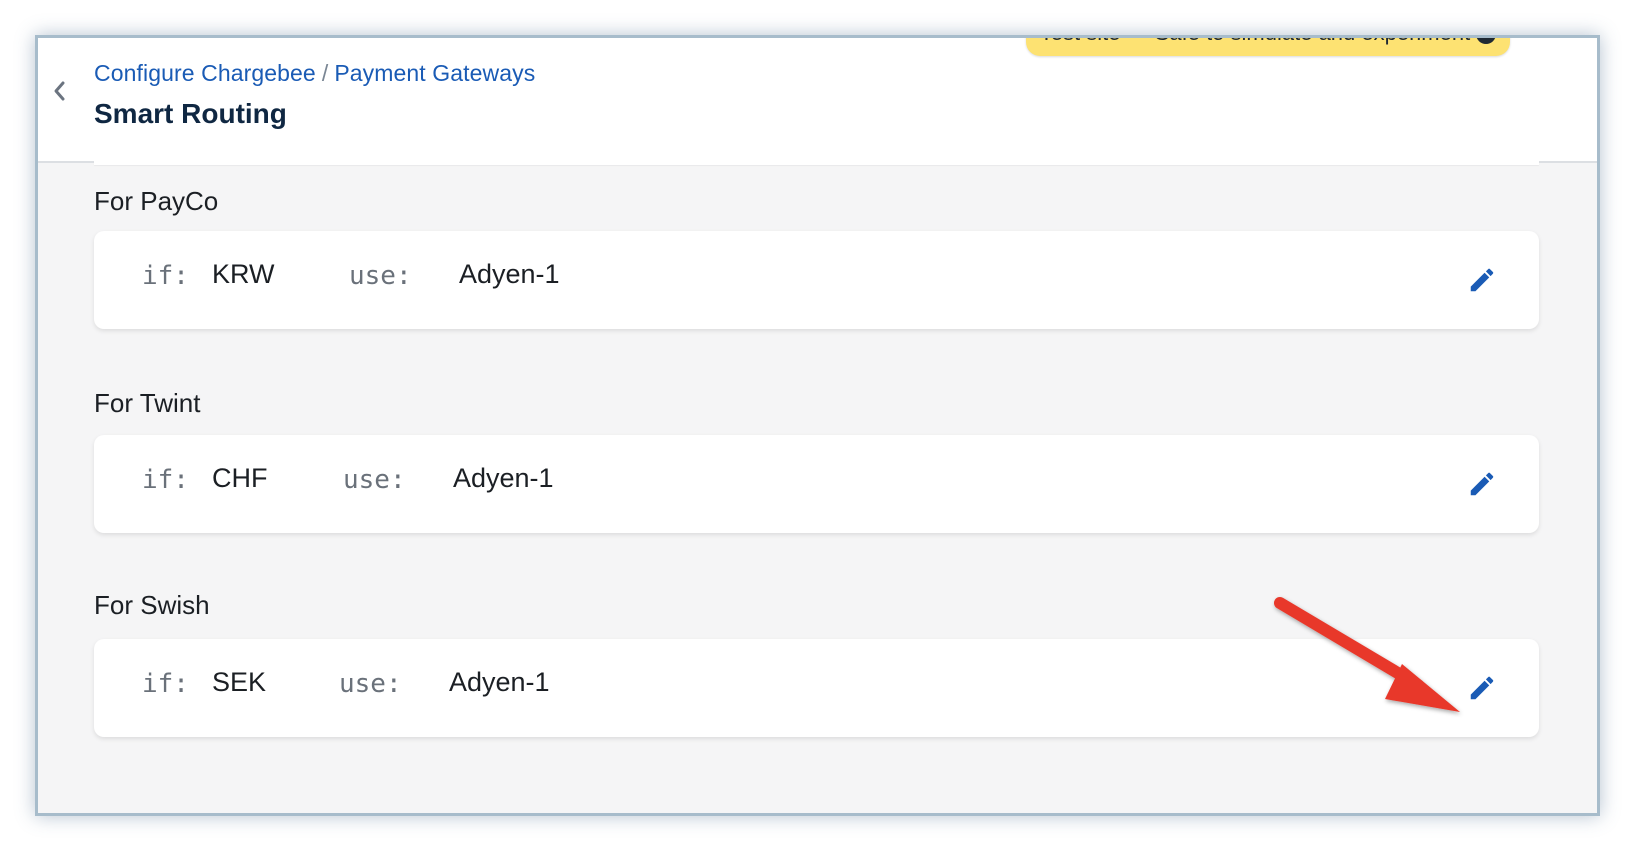 Image resolution: width=1638 pixels, height=854 pixels. Describe the element at coordinates (152, 605) in the screenshot. I see `section-label: For Swish` at that location.